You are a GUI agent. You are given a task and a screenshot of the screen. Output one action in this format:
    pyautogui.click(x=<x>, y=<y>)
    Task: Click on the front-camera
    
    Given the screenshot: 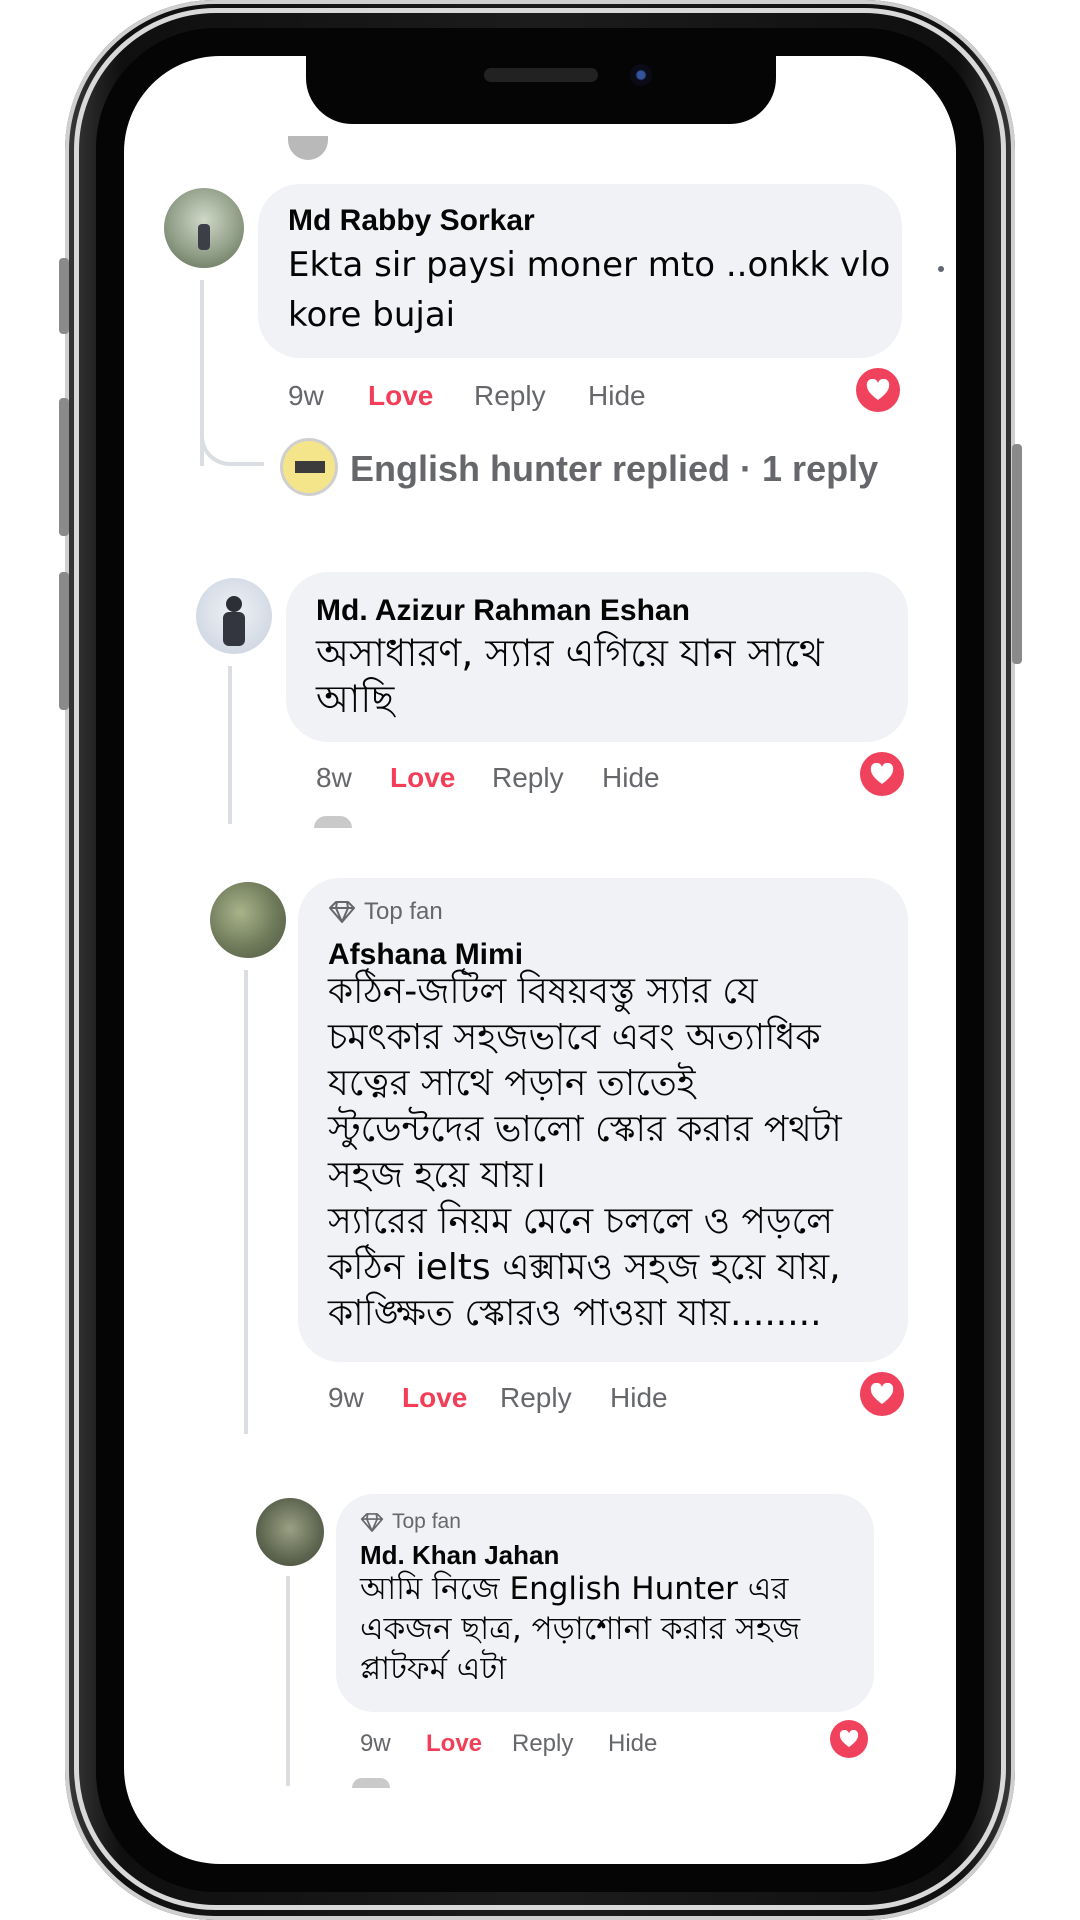 What is the action you would take?
    pyautogui.click(x=641, y=75)
    